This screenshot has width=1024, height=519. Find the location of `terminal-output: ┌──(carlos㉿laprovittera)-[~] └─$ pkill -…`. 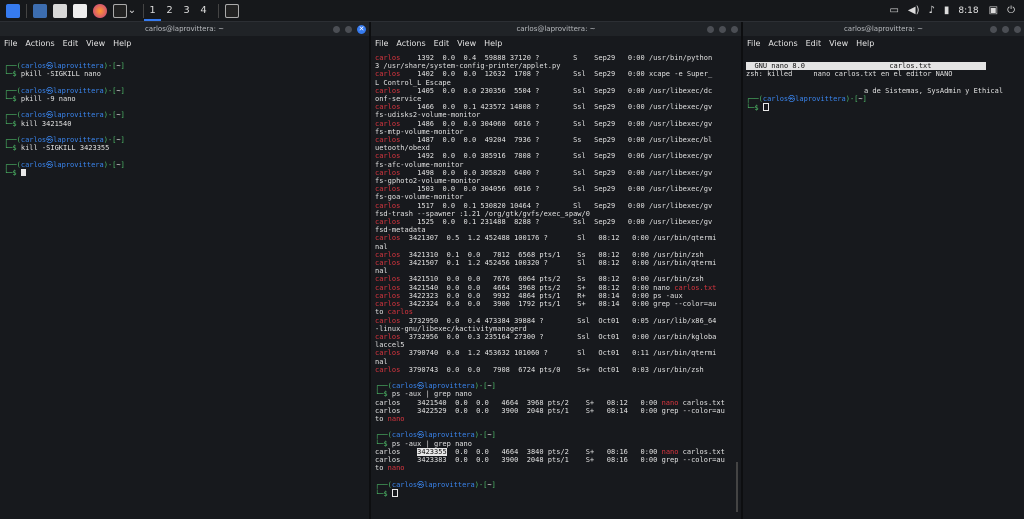

terminal-output: ┌──(carlos㉿laprovittera)-[~] └─$ pkill -… is located at coordinates (184, 114).